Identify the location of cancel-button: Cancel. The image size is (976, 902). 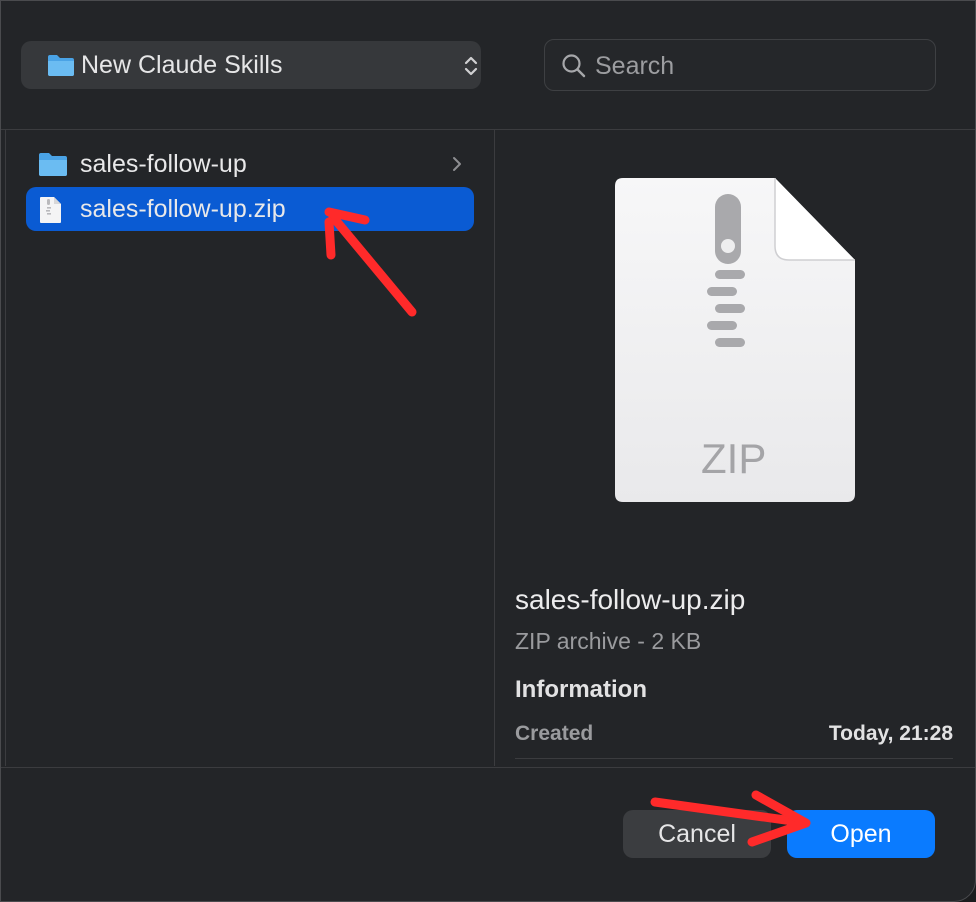
(697, 834).